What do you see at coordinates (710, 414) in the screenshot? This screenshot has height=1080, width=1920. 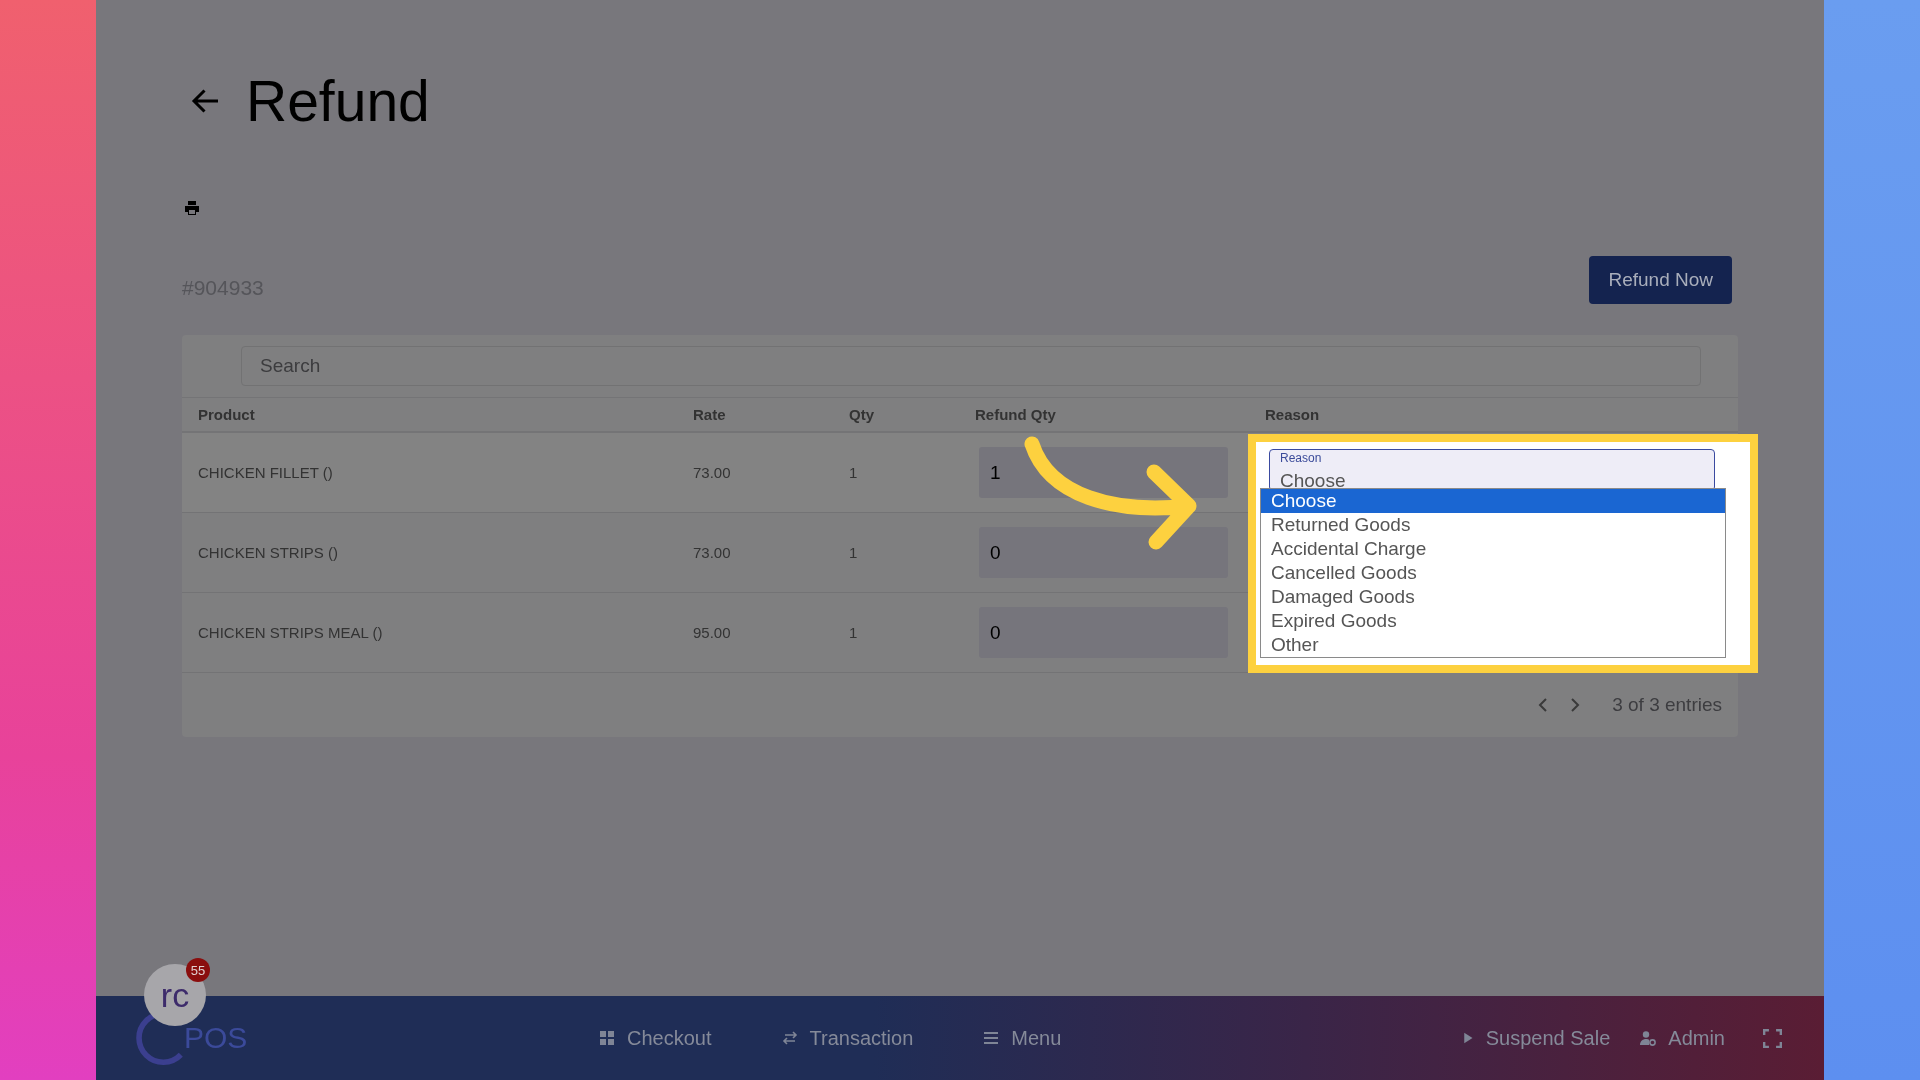 I see `column-header: Rate` at bounding box center [710, 414].